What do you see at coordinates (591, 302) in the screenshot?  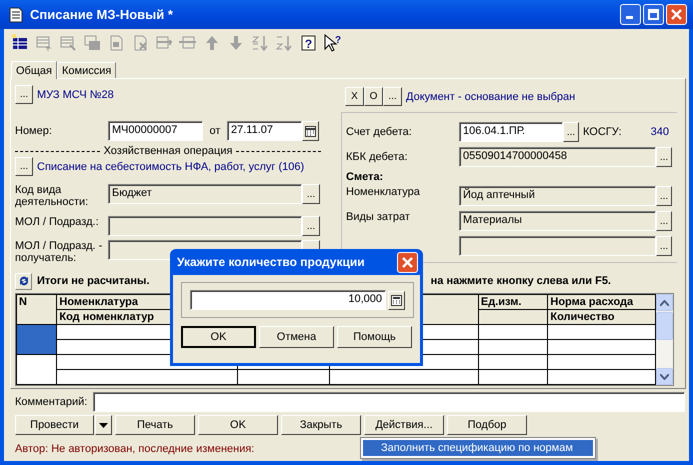 I see `column-header: Норма расхода` at bounding box center [591, 302].